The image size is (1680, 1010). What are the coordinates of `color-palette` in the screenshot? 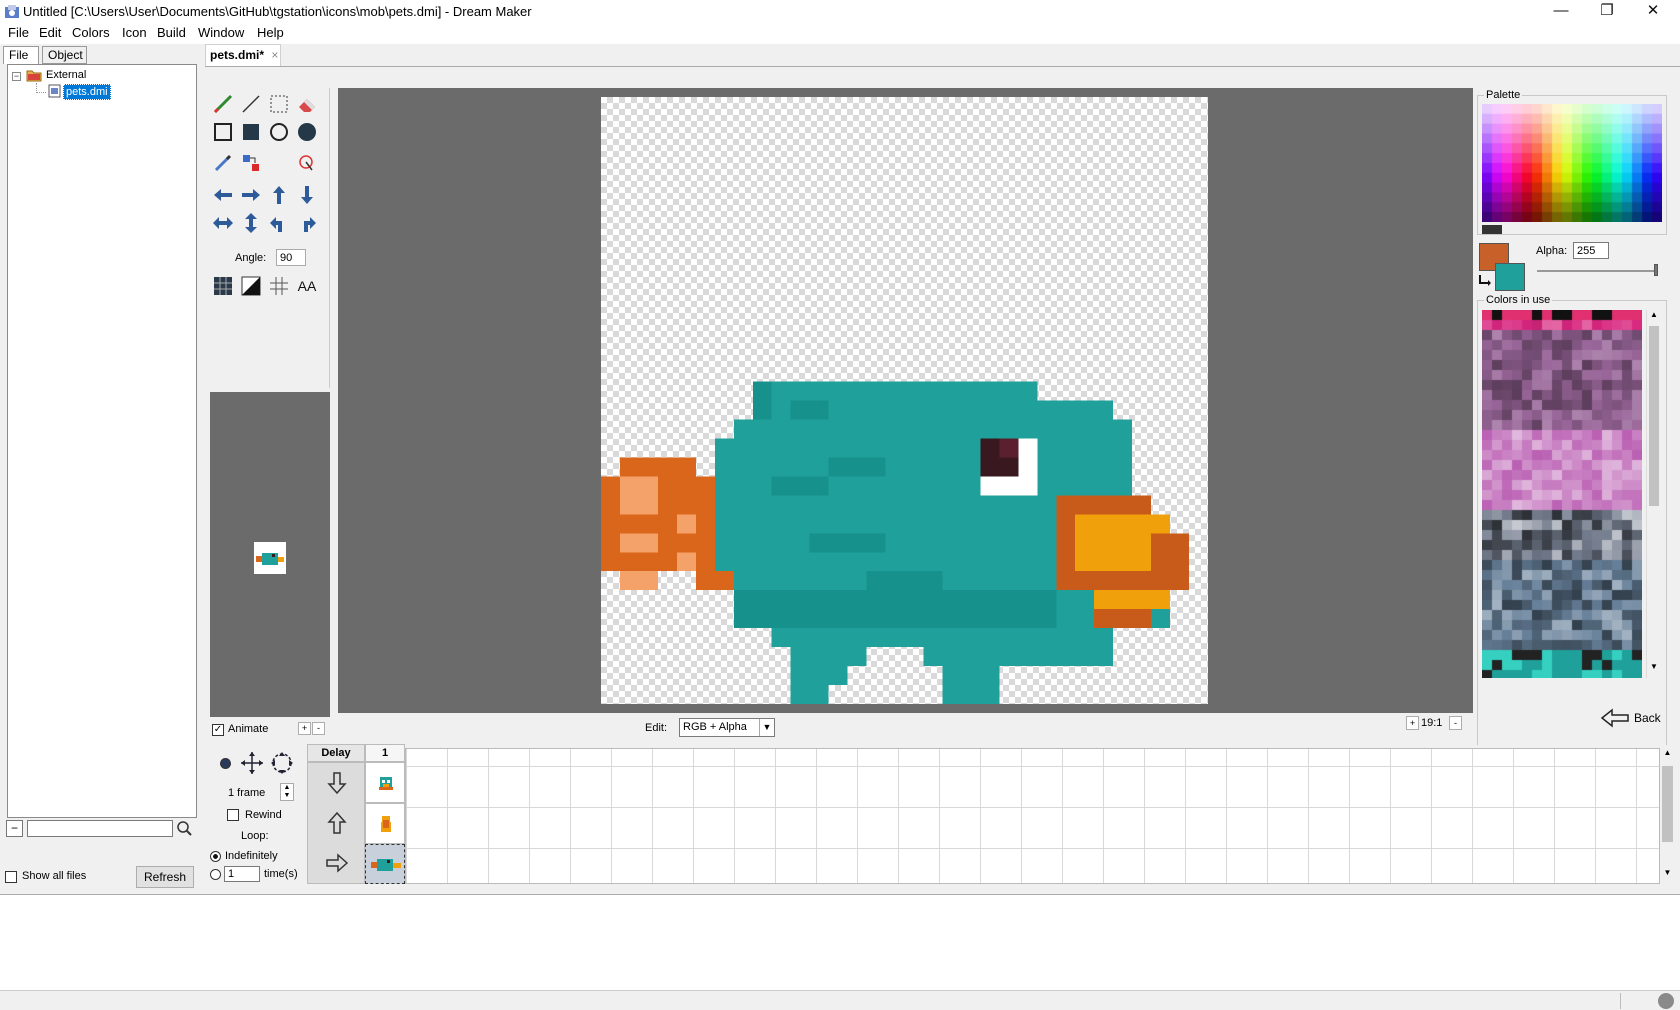 It's located at (1572, 163).